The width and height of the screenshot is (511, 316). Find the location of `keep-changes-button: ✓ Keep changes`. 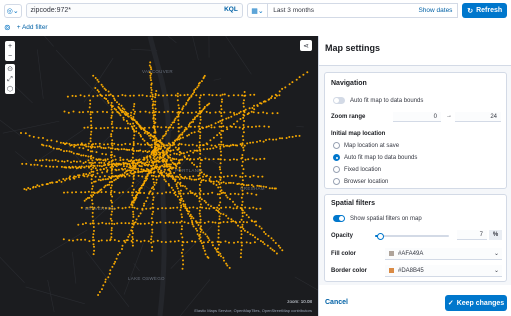

keep-changes-button: ✓ Keep changes is located at coordinates (476, 303).